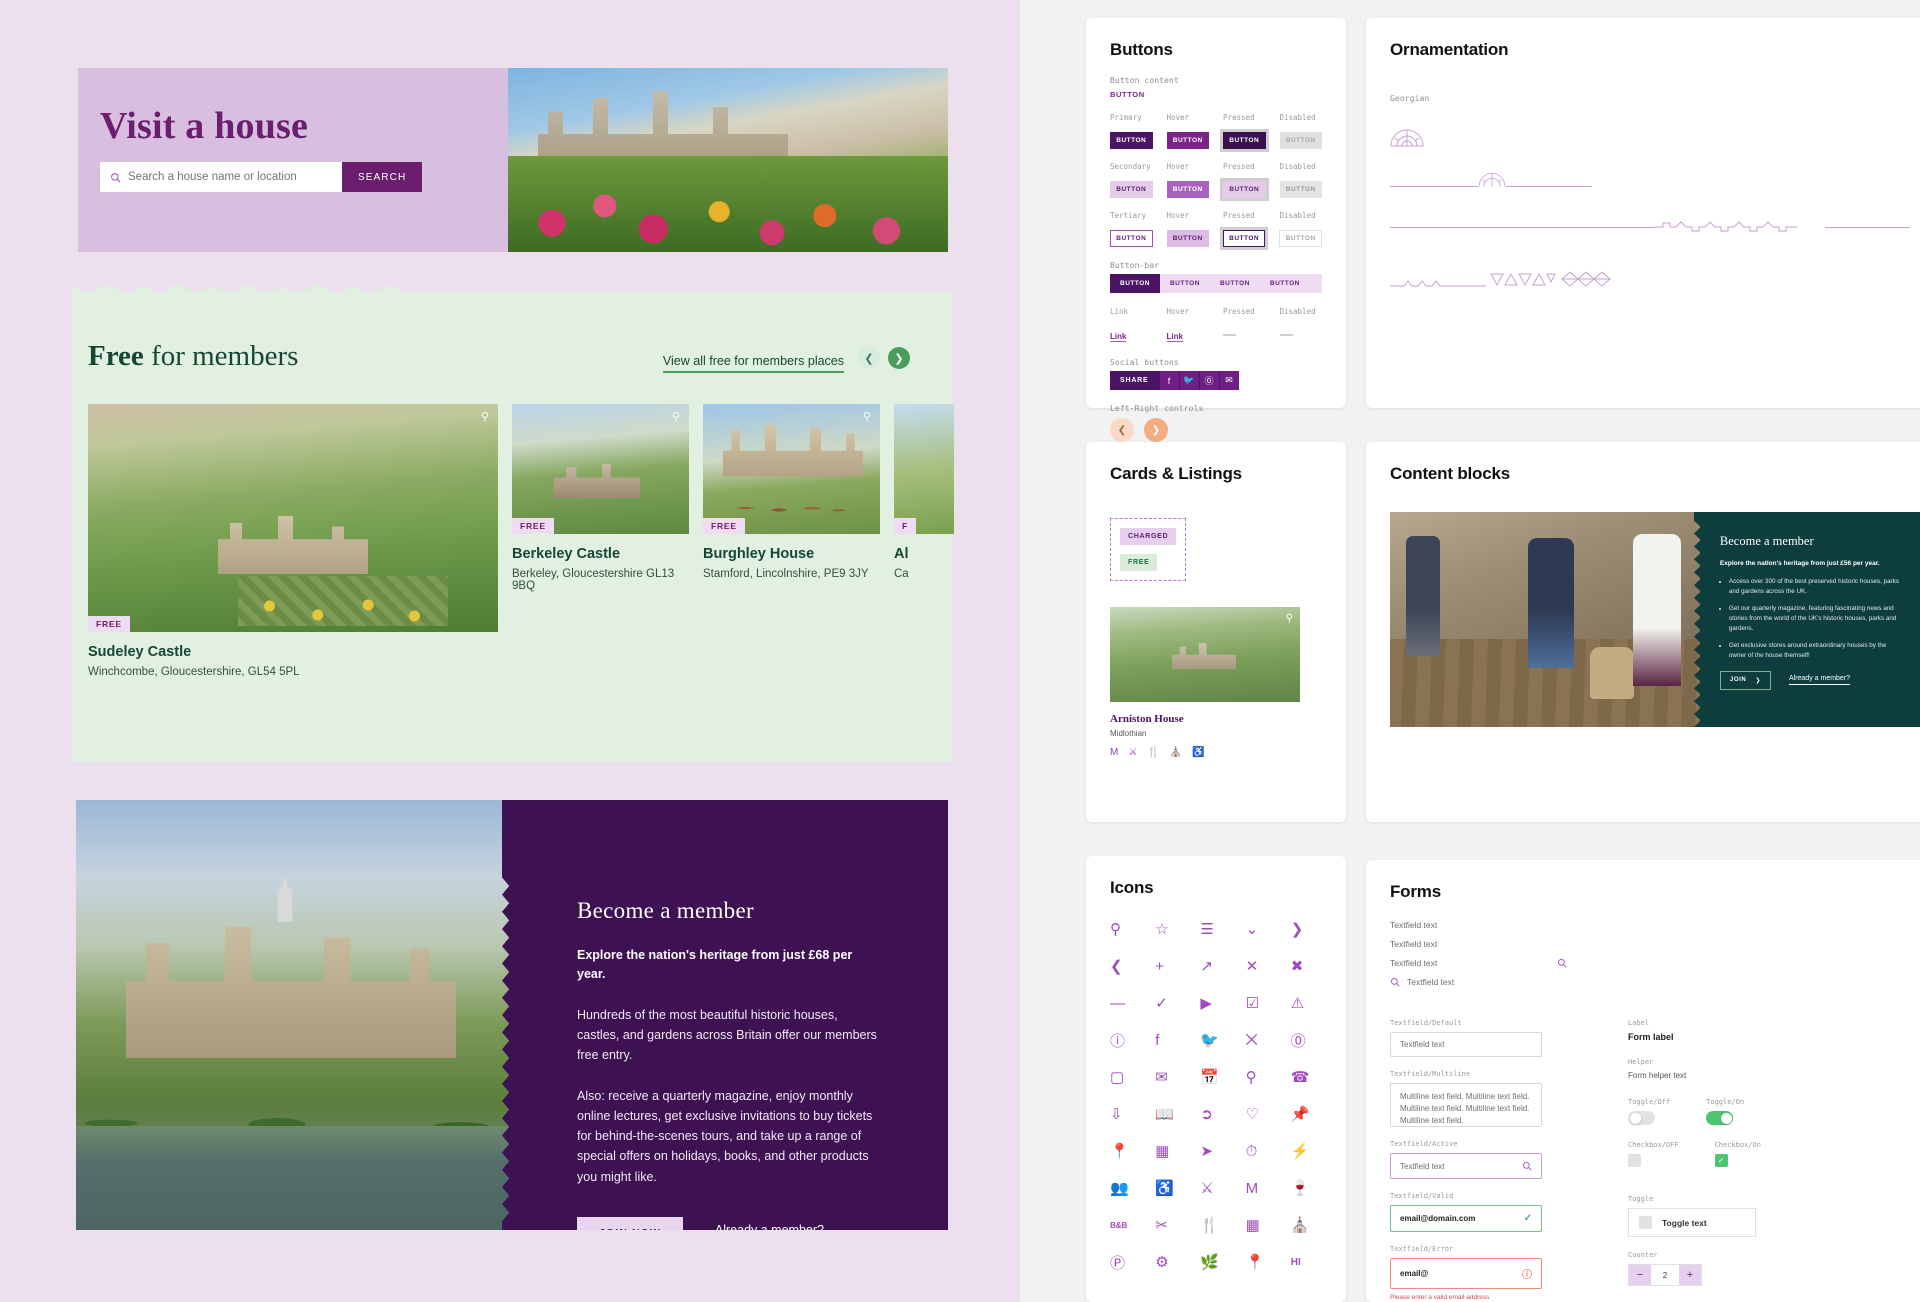 This screenshot has width=1920, height=1302. Describe the element at coordinates (1170, 1262) in the screenshot. I see `wheel-icon: ⚙` at that location.